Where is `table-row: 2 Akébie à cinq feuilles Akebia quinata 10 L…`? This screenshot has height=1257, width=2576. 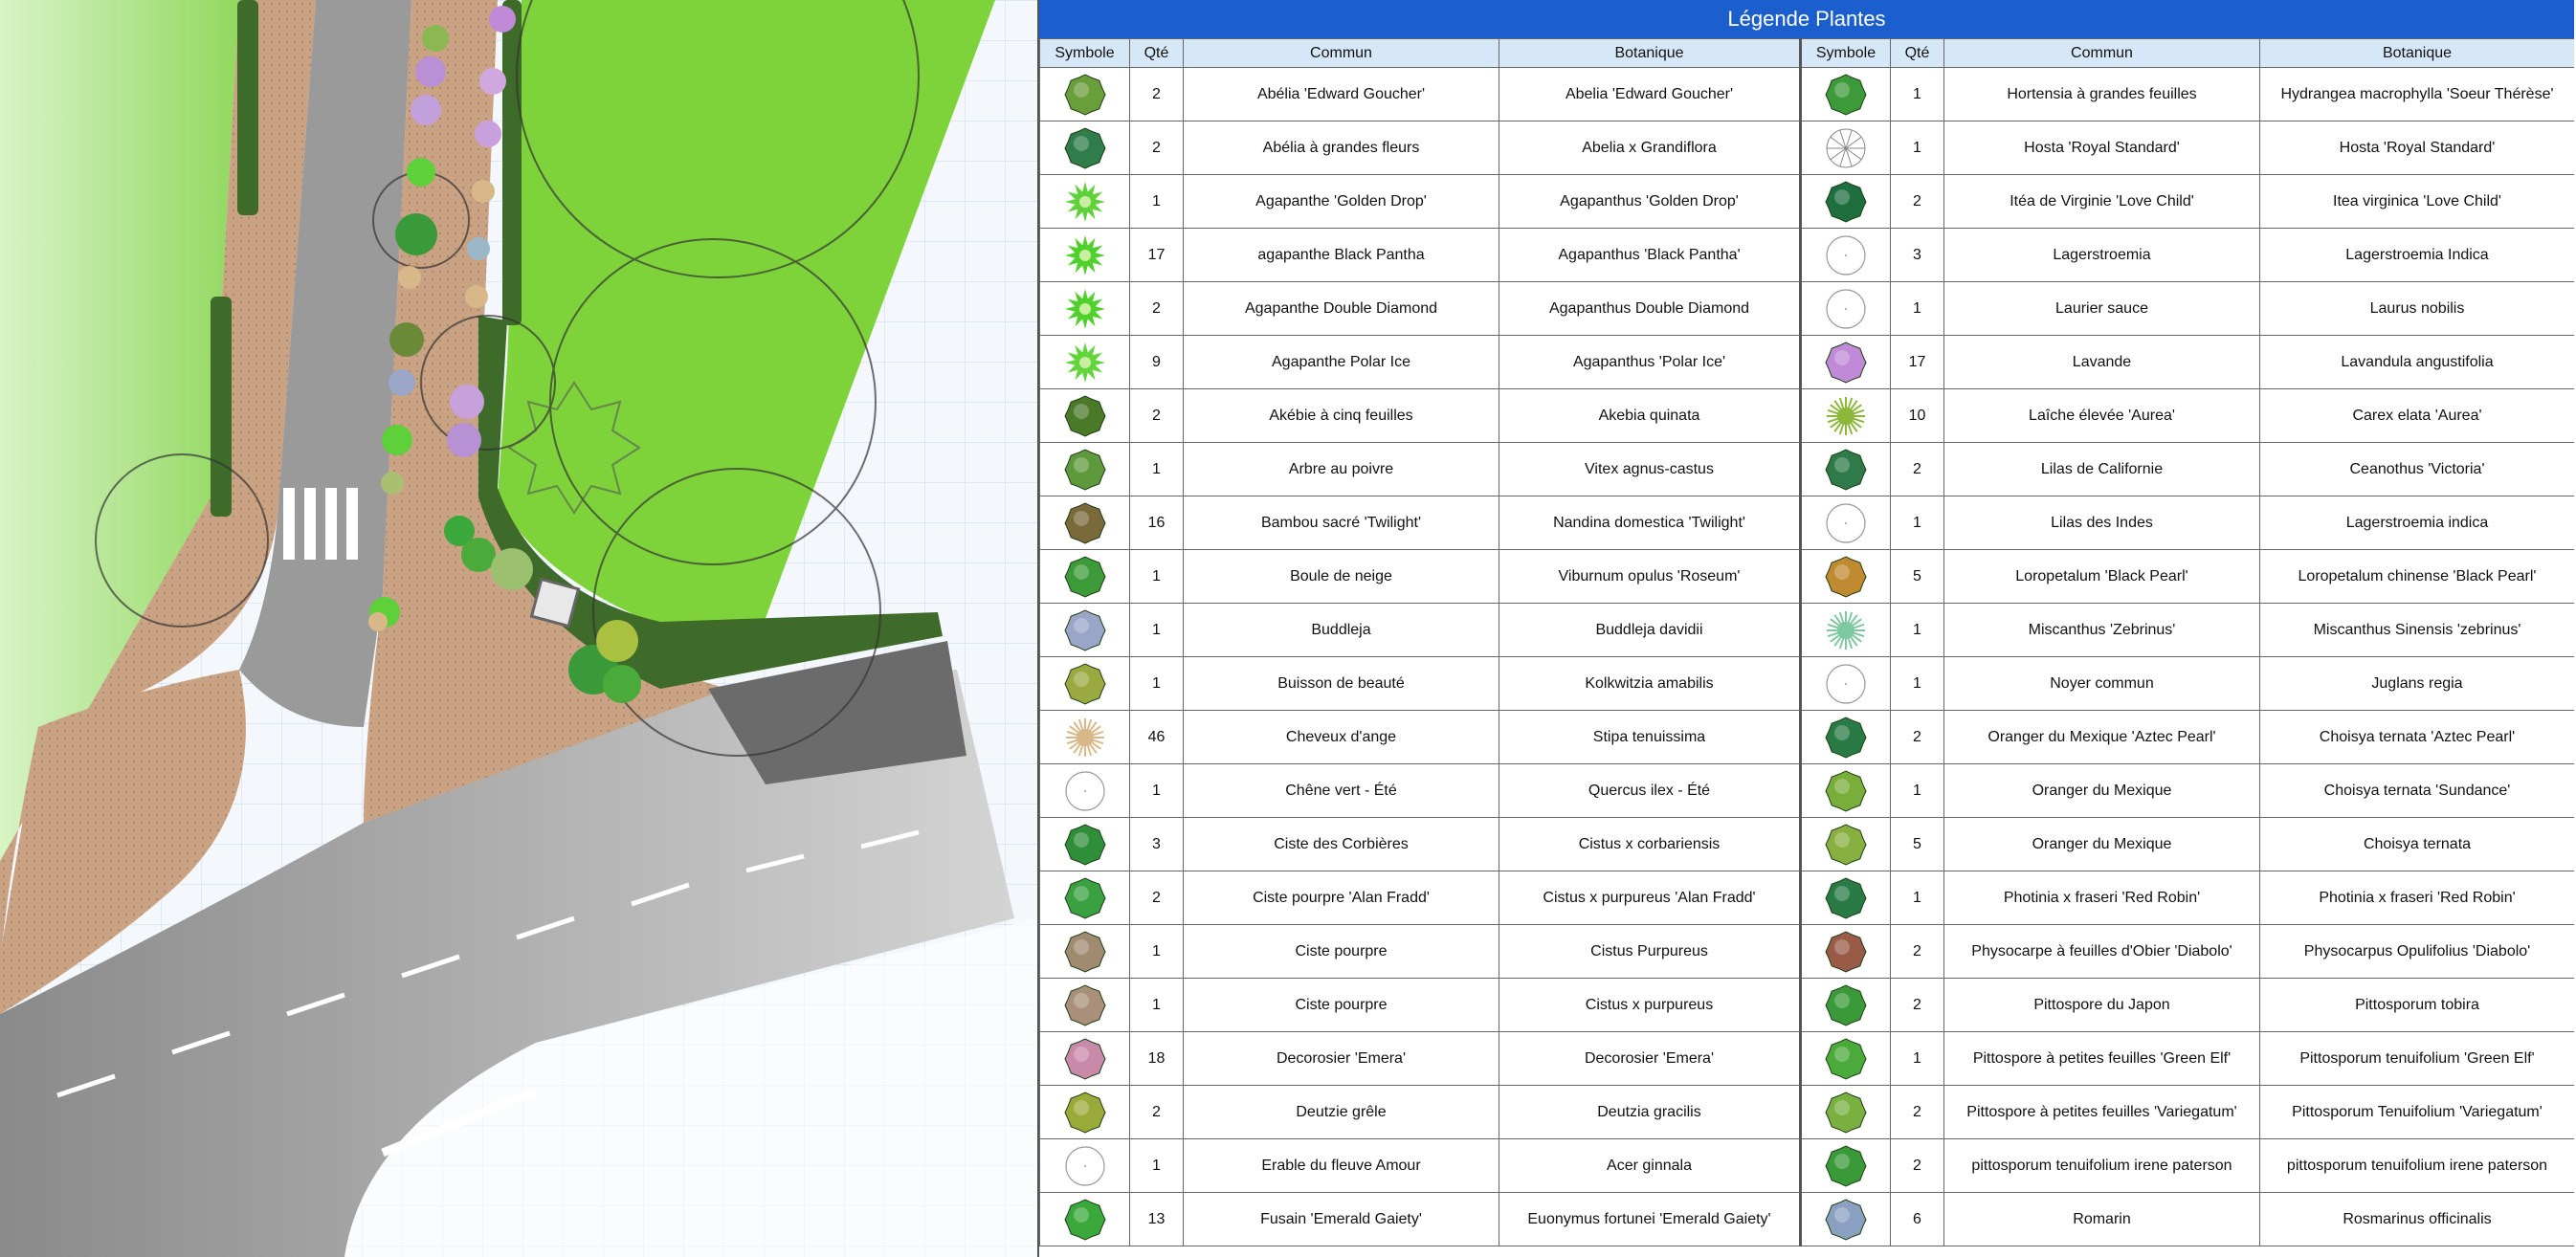
table-row: 2 Akébie à cinq feuilles Akebia quinata 10 L… is located at coordinates (1806, 415).